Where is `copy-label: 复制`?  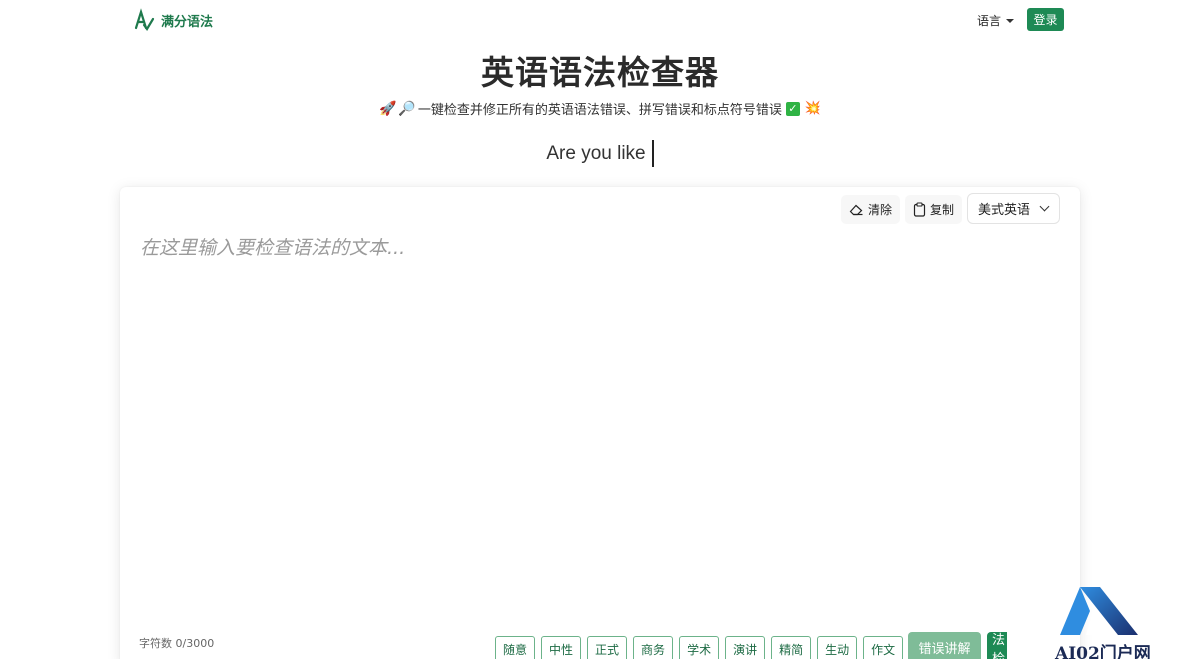 copy-label: 复制 is located at coordinates (942, 210).